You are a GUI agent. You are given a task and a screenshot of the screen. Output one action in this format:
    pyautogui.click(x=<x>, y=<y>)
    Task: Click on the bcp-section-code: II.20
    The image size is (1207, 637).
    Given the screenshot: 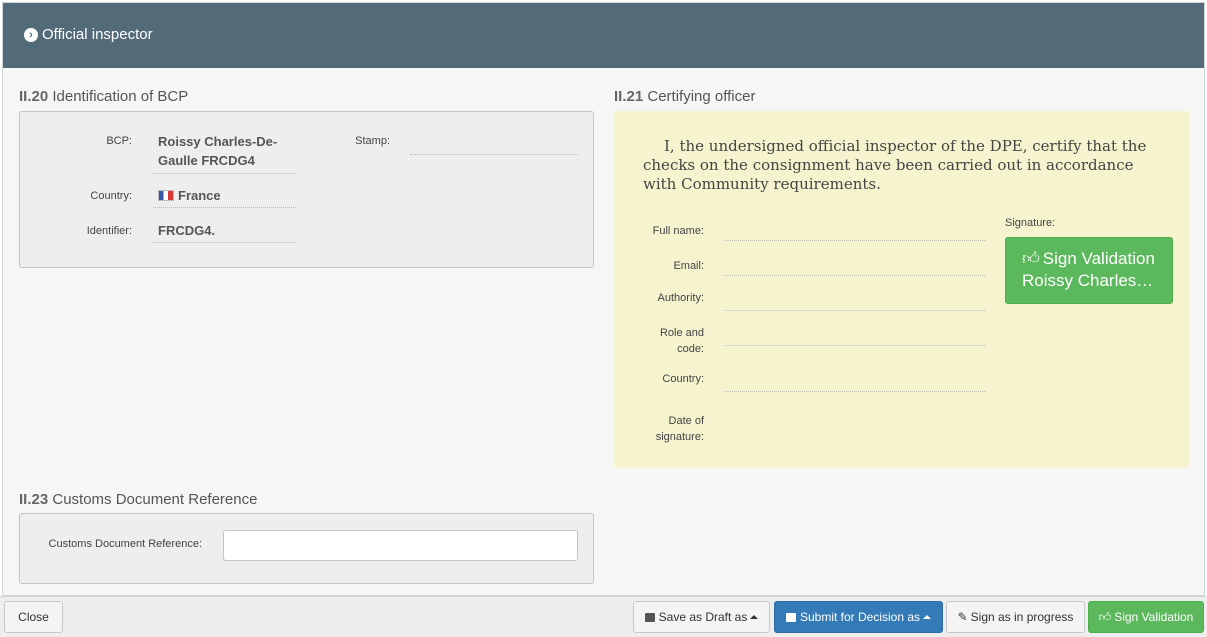 What is the action you would take?
    pyautogui.click(x=34, y=96)
    